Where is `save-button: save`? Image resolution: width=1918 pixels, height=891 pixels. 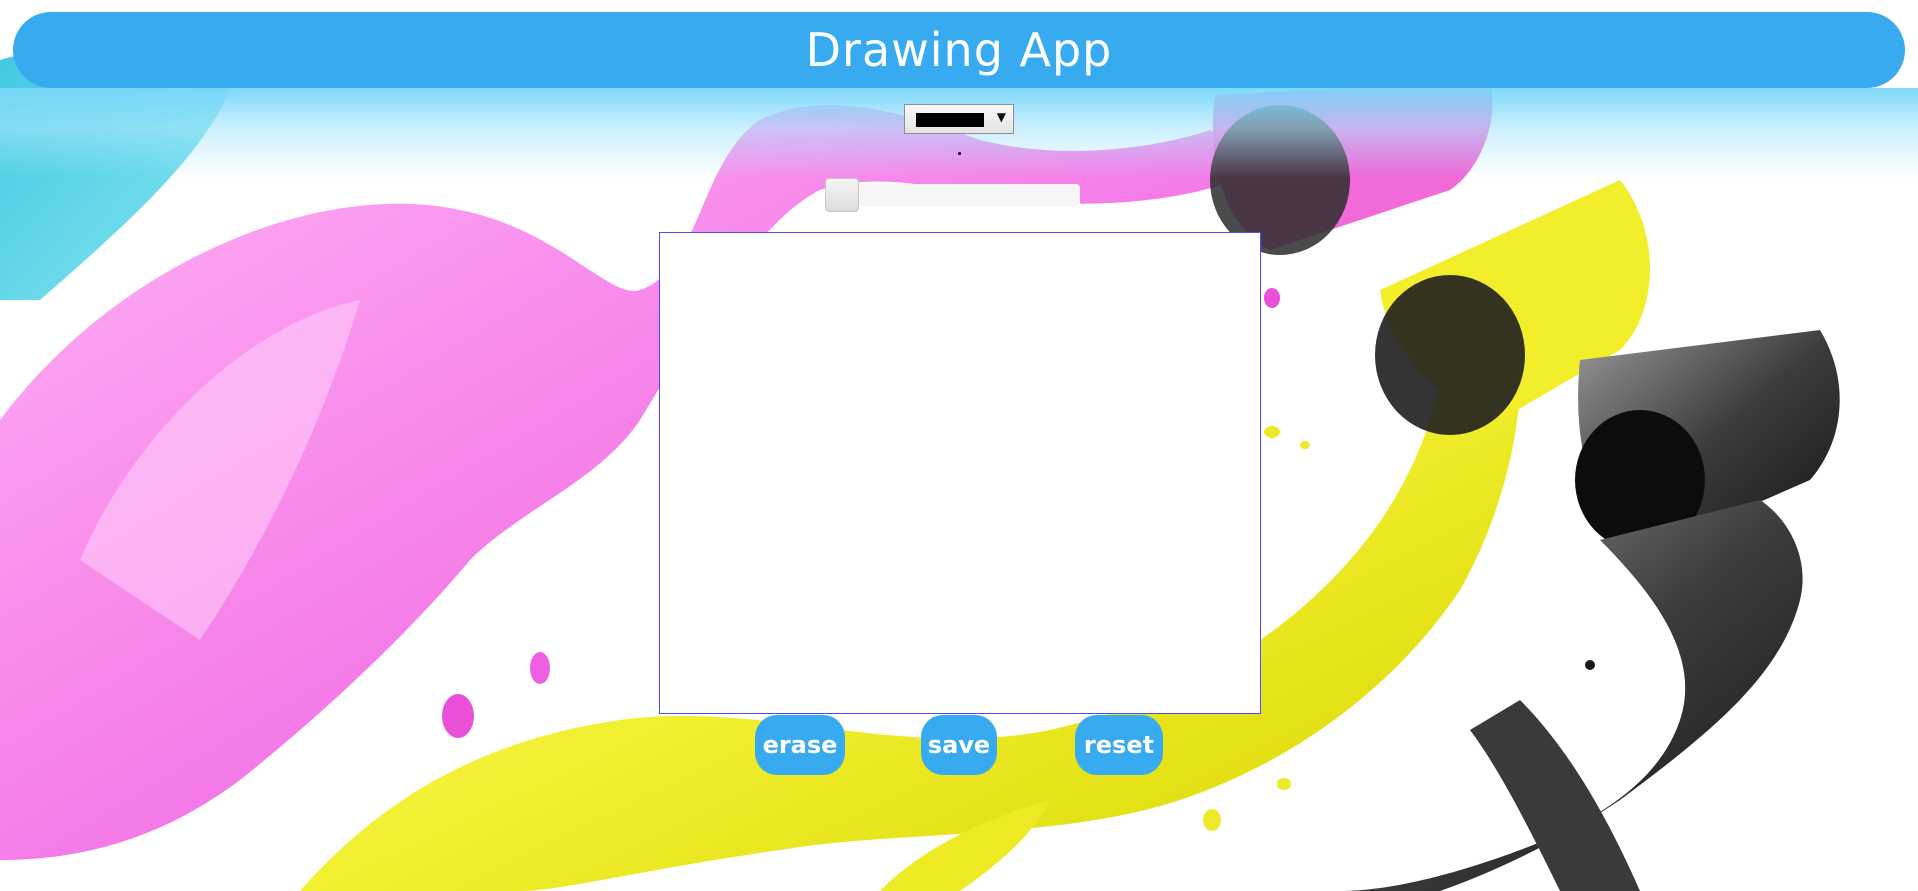
save-button: save is located at coordinates (959, 745).